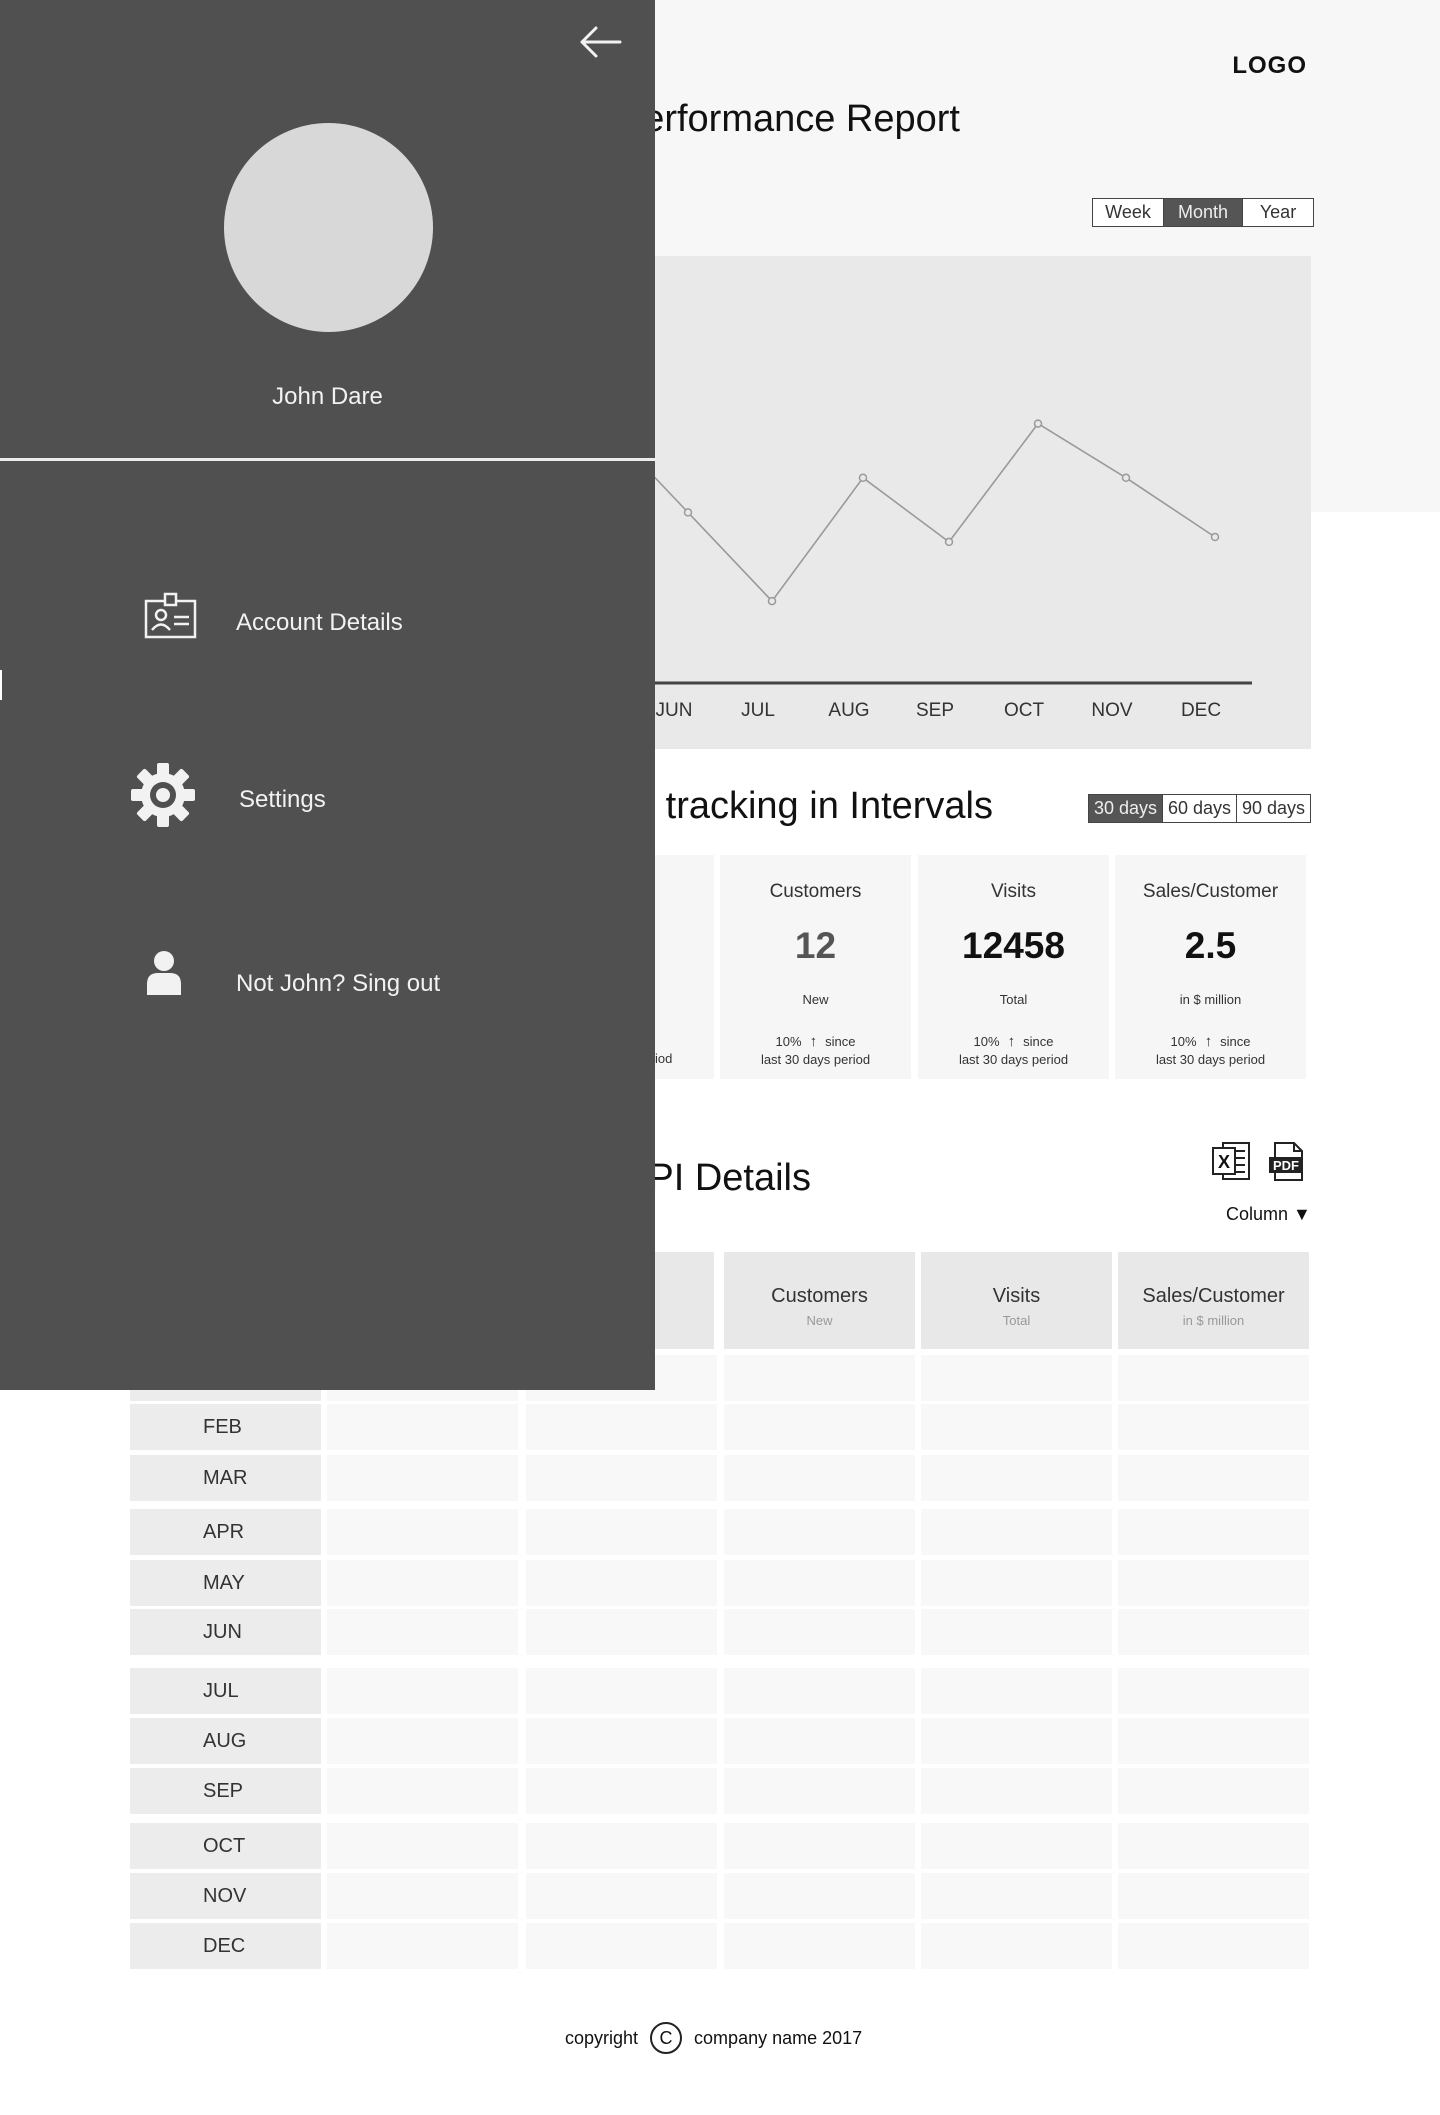 This screenshot has height=2115, width=1440. I want to click on back-arrow-icon, so click(601, 42).